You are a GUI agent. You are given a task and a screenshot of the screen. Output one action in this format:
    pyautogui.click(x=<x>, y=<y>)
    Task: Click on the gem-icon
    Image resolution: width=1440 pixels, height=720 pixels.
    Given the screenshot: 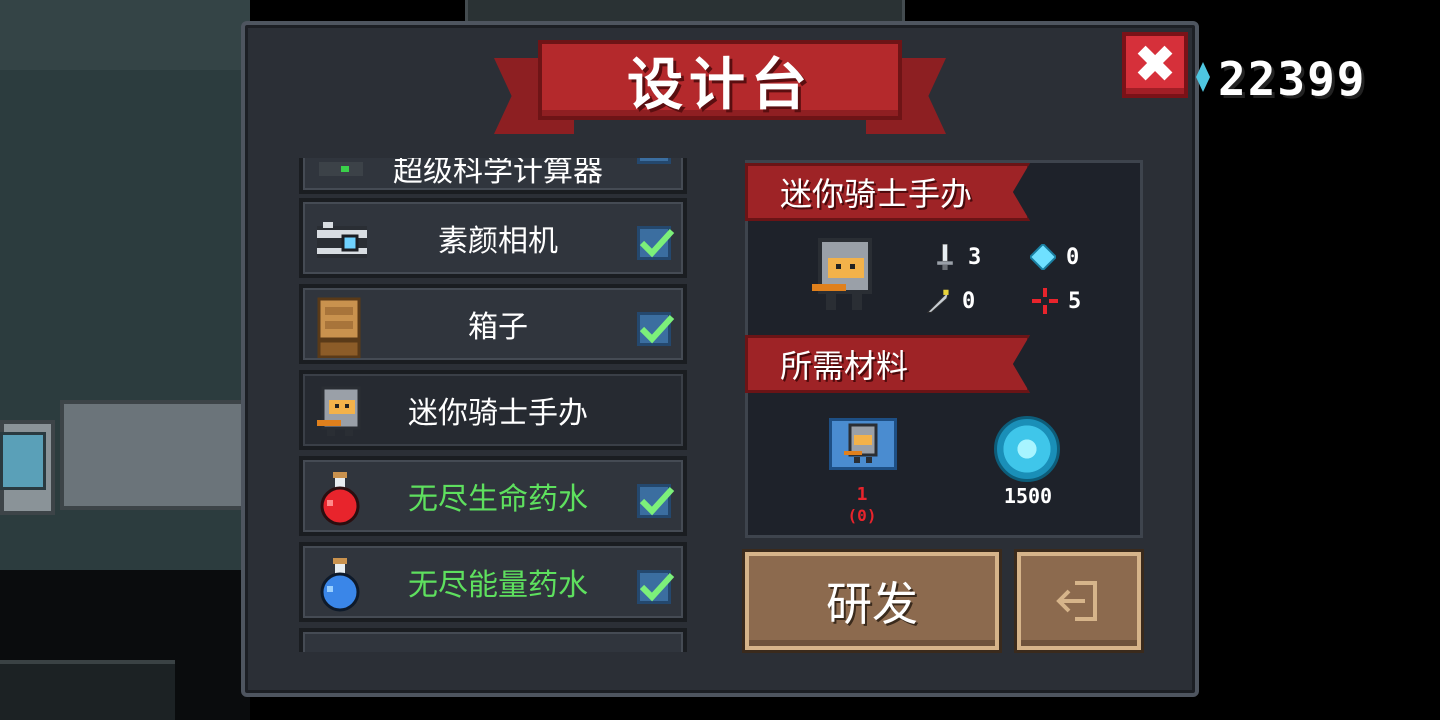 What is the action you would take?
    pyautogui.click(x=1027, y=449)
    